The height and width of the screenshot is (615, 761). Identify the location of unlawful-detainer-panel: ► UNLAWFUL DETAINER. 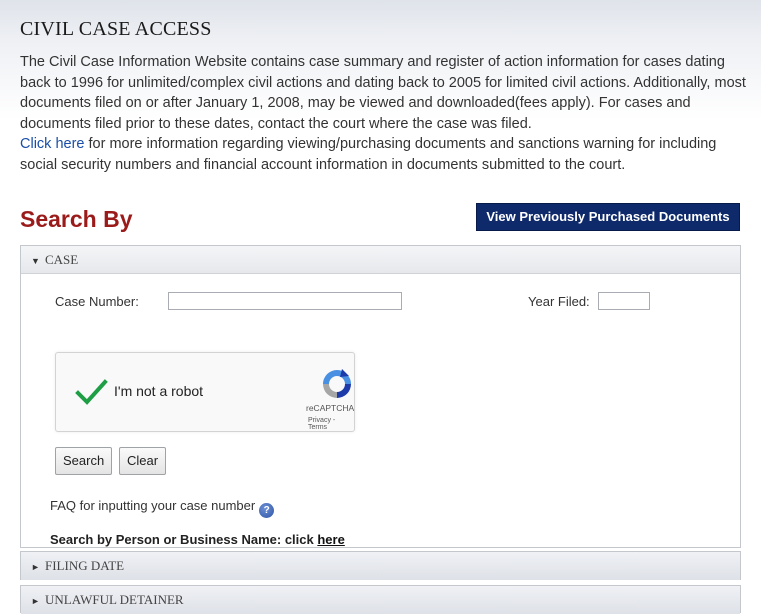
(380, 599).